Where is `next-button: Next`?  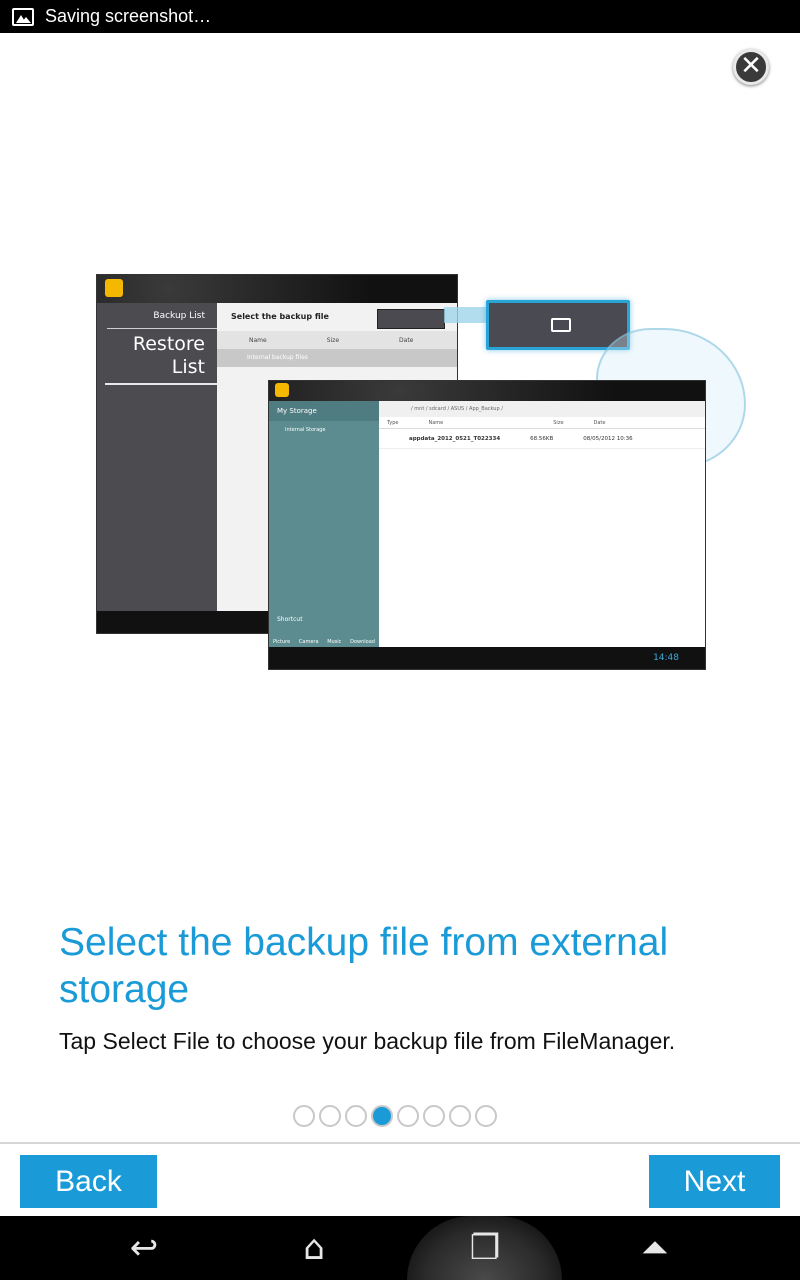 next-button: Next is located at coordinates (714, 1181).